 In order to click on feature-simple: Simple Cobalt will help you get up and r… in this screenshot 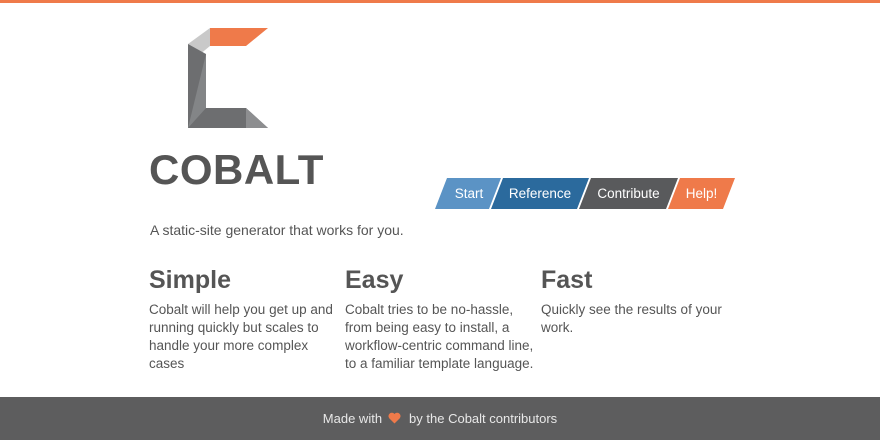, I will do `click(244, 319)`.